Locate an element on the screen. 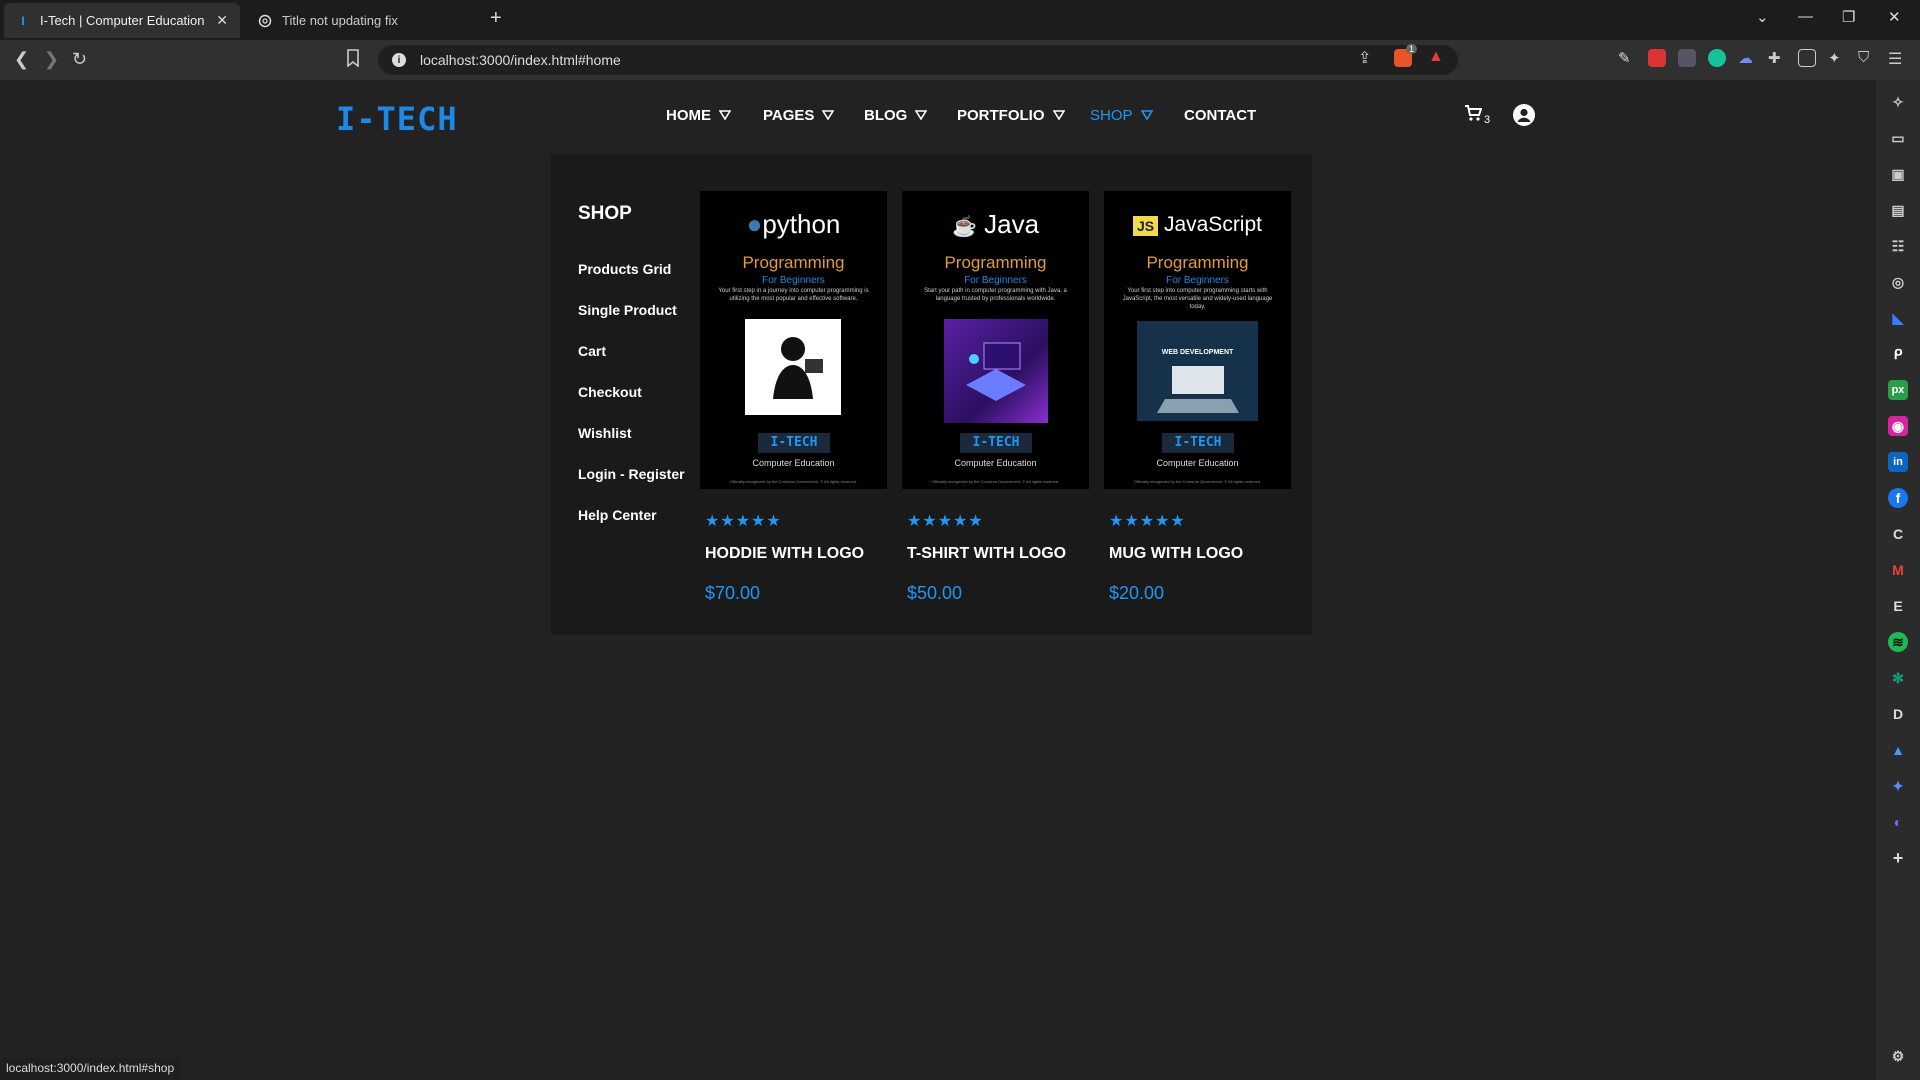  cart-count: 3 is located at coordinates (1487, 120).